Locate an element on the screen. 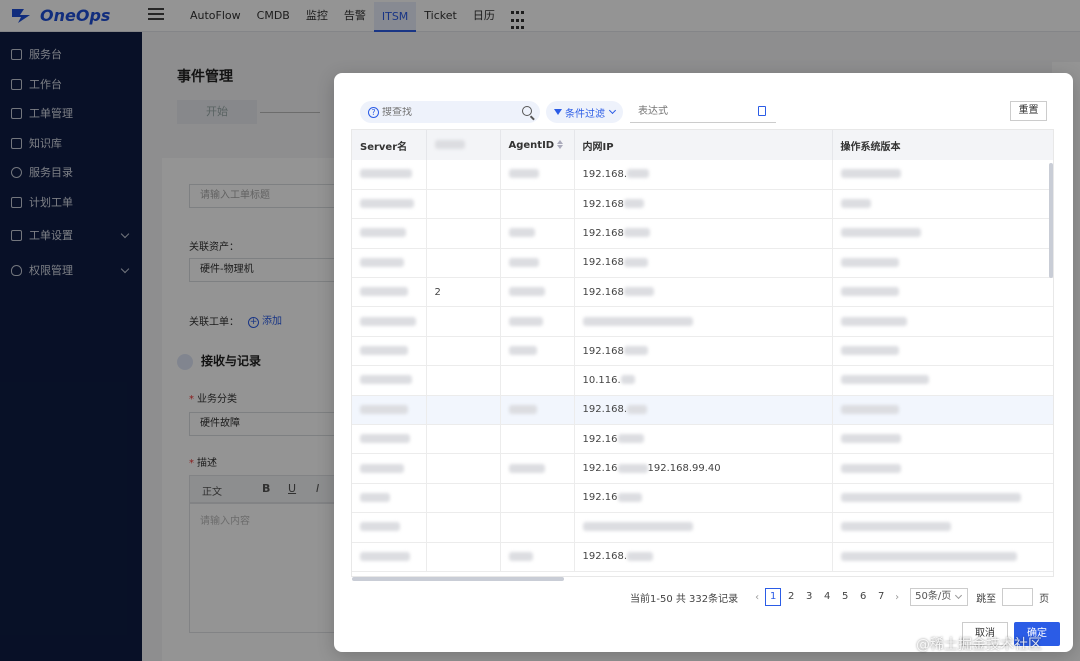 The width and height of the screenshot is (1080, 661). jump-input is located at coordinates (1018, 597).